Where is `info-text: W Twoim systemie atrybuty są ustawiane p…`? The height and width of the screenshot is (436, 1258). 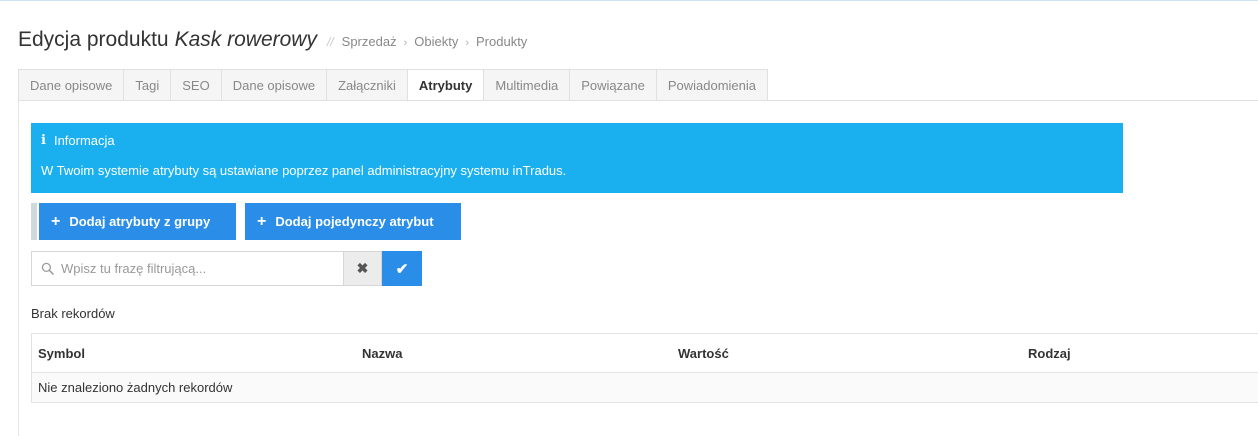 info-text: W Twoim systemie atrybuty są ustawiane p… is located at coordinates (304, 170).